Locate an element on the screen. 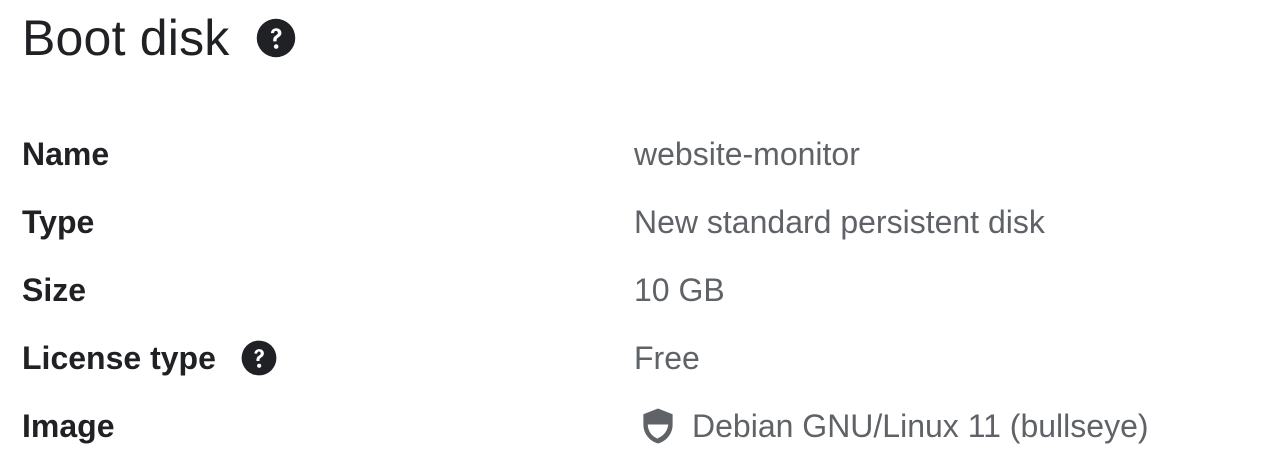 This screenshot has width=1286, height=474. detail-value-text: 10 GB is located at coordinates (679, 289).